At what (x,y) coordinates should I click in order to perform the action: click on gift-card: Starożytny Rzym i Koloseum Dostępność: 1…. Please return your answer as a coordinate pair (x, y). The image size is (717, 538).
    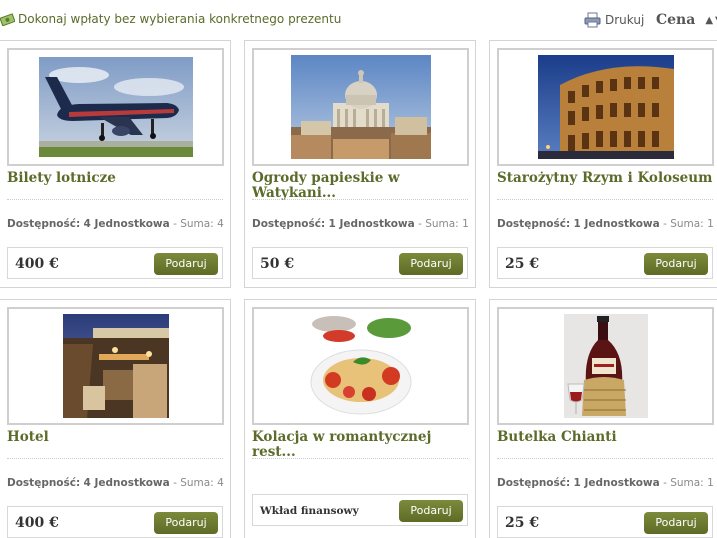
    Looking at the image, I should click on (603, 164).